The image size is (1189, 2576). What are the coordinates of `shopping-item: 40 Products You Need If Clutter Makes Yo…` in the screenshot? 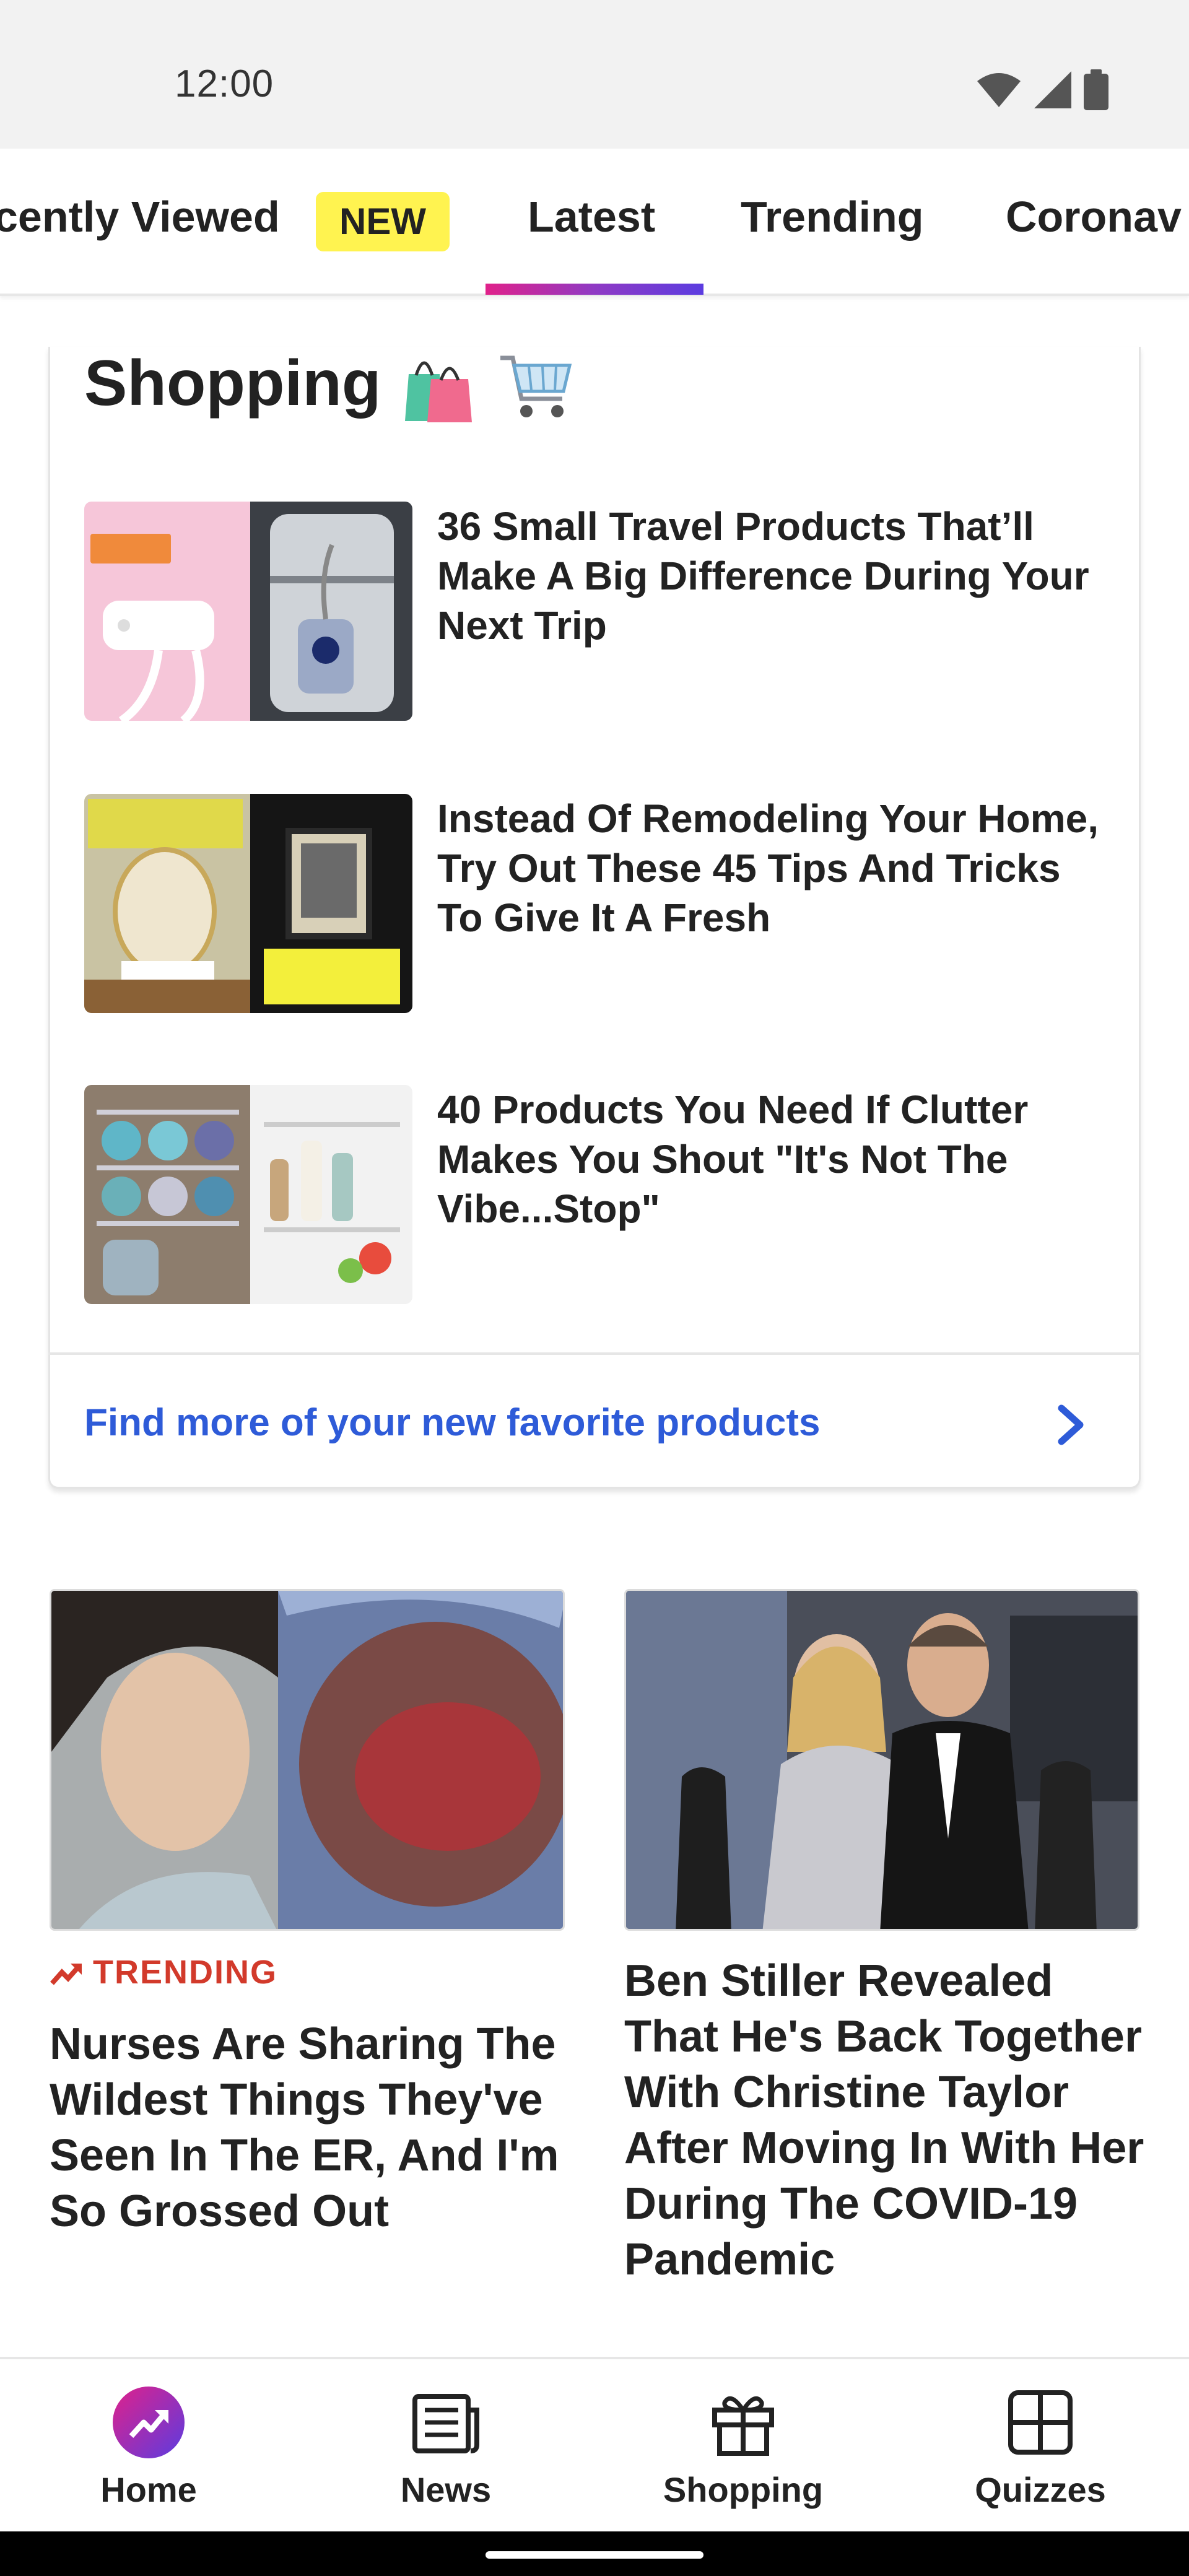 It's located at (595, 1196).